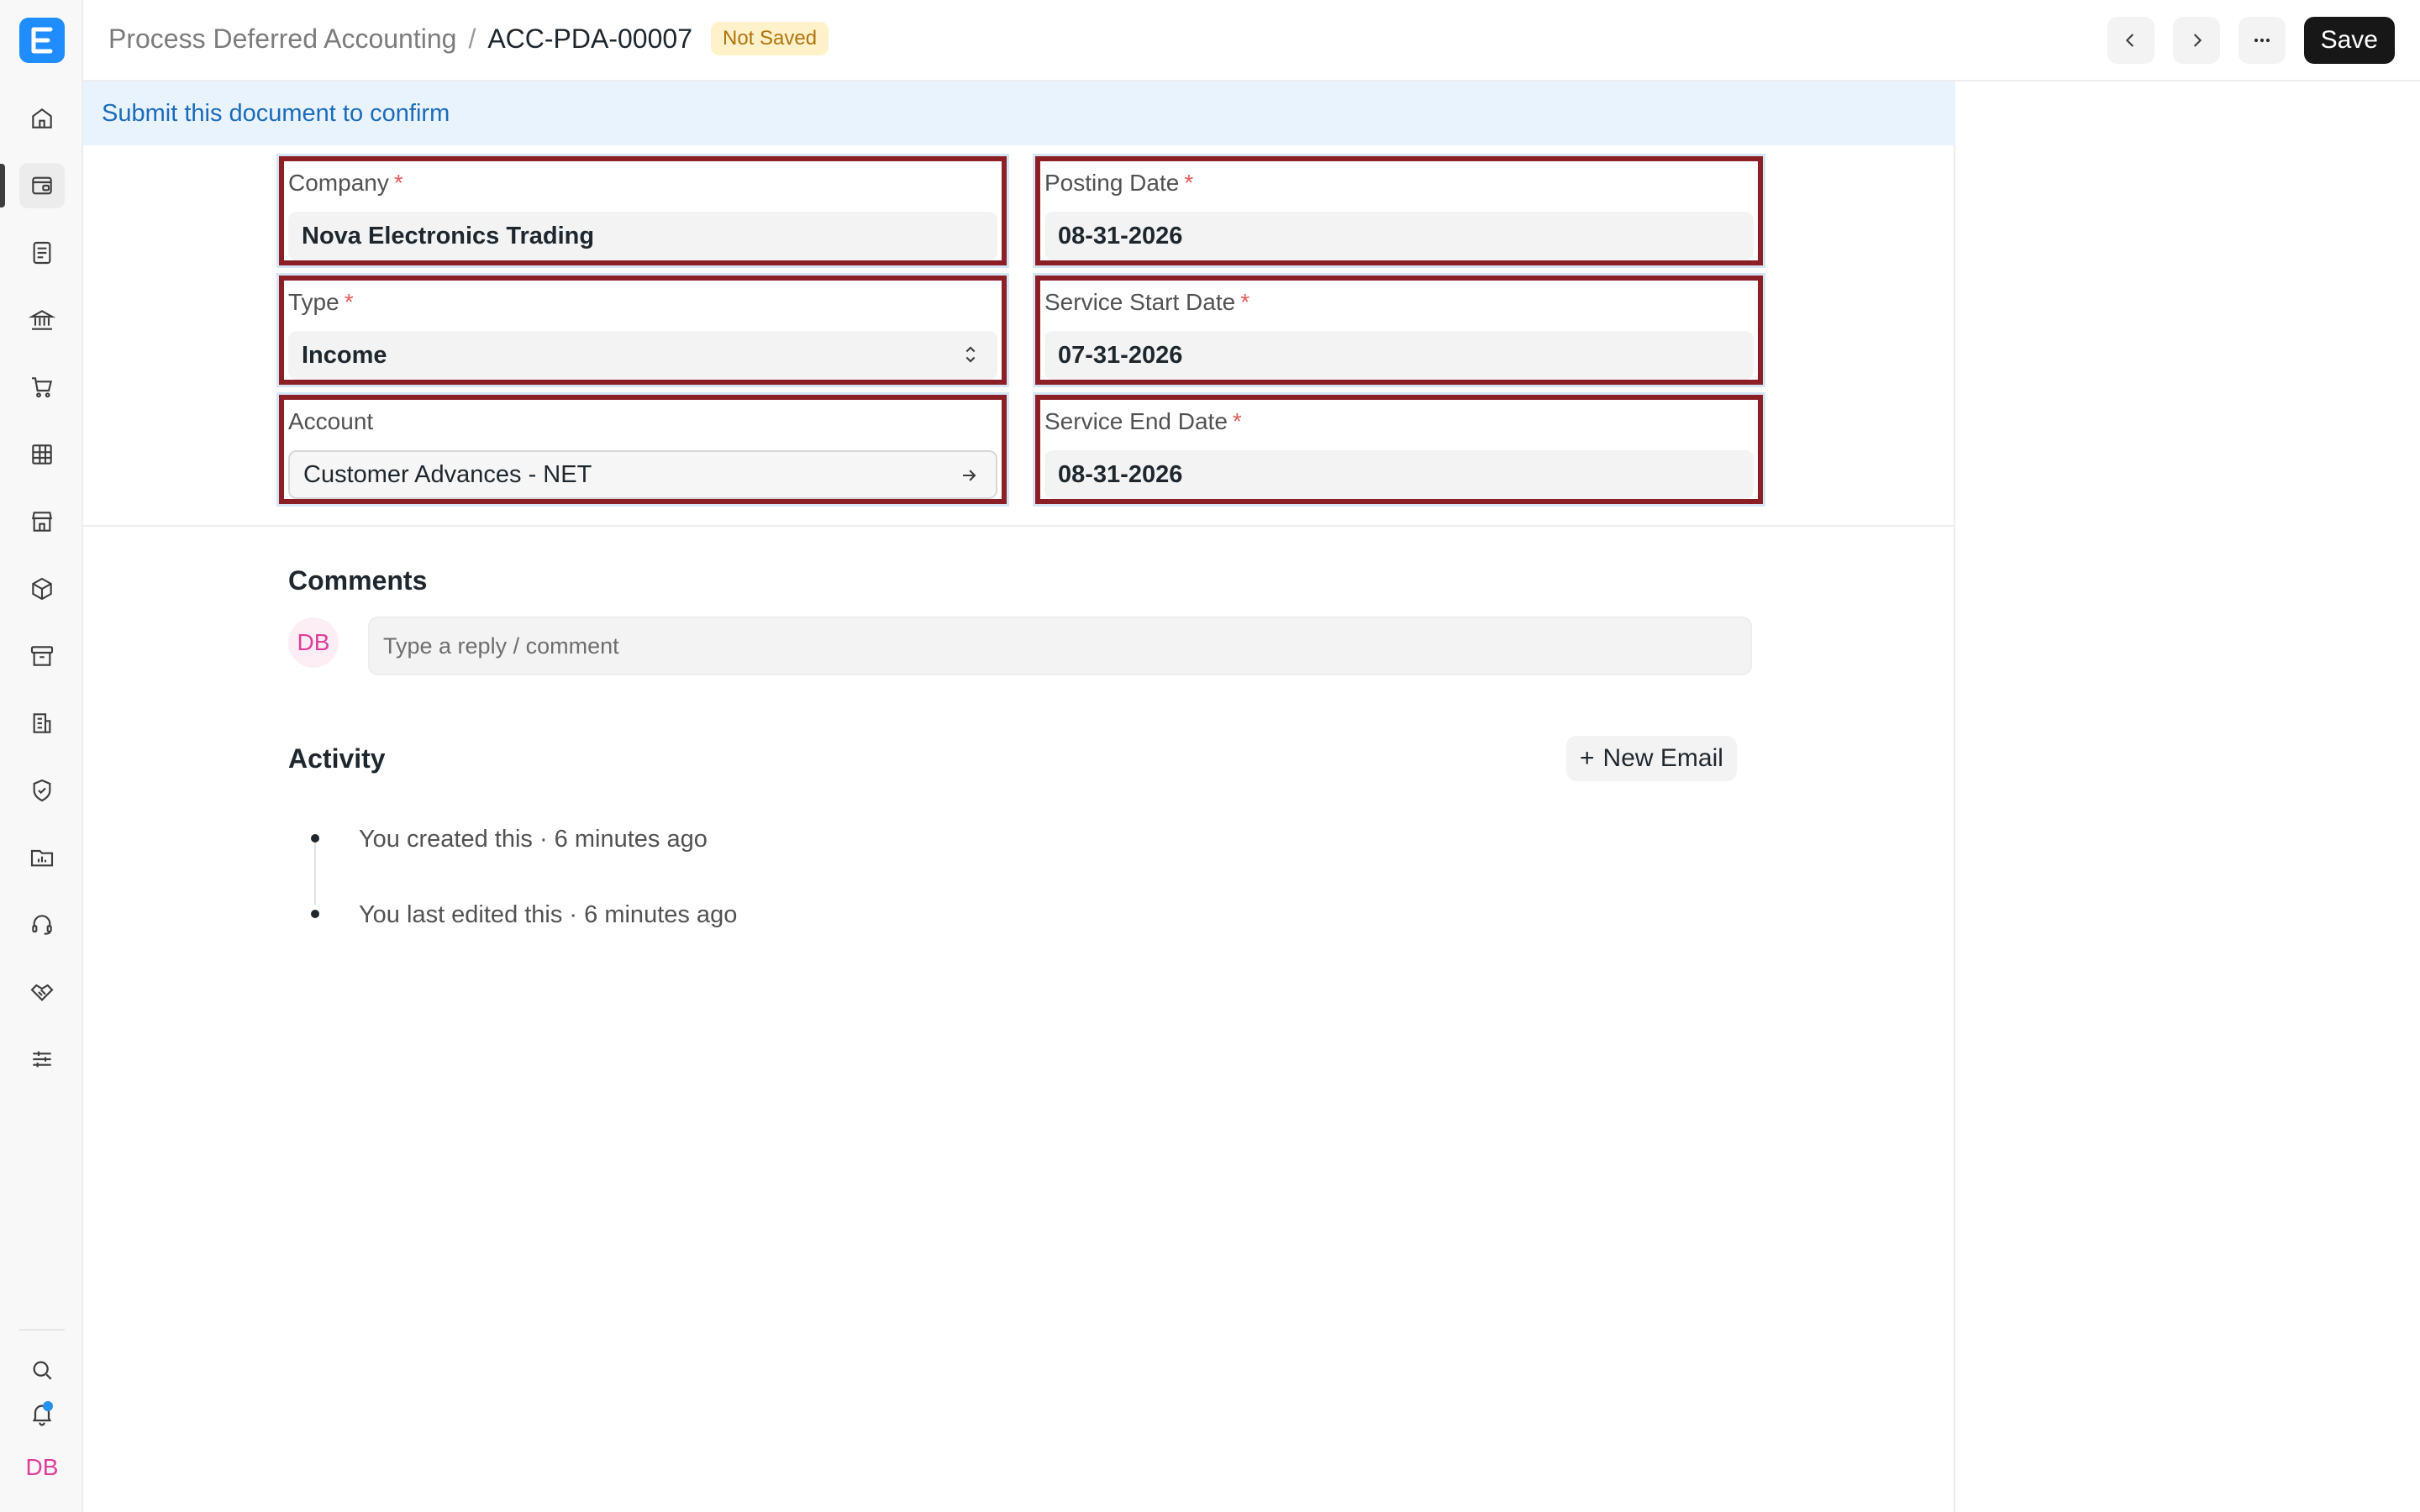  Describe the element at coordinates (314, 642) in the screenshot. I see `comment-avatar: DB` at that location.